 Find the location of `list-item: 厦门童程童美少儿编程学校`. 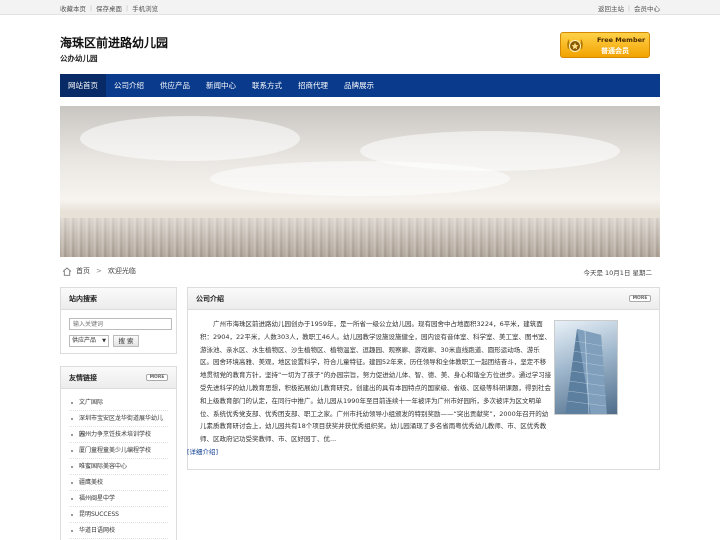

list-item: 厦门童程童美少儿编程学校 is located at coordinates (118, 451).